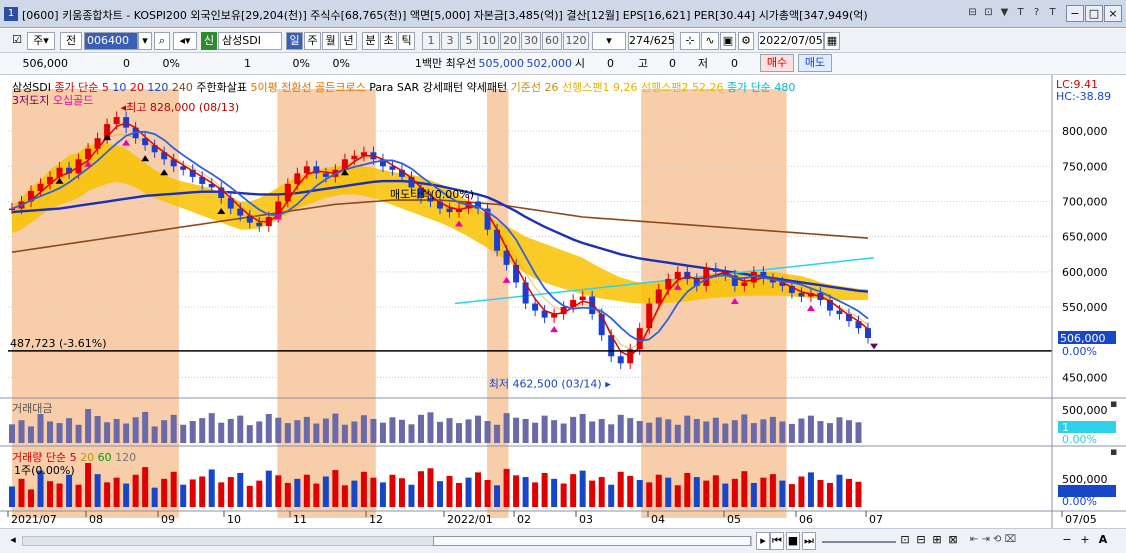  Describe the element at coordinates (348, 41) in the screenshot. I see `tab-period-year: 년` at that location.